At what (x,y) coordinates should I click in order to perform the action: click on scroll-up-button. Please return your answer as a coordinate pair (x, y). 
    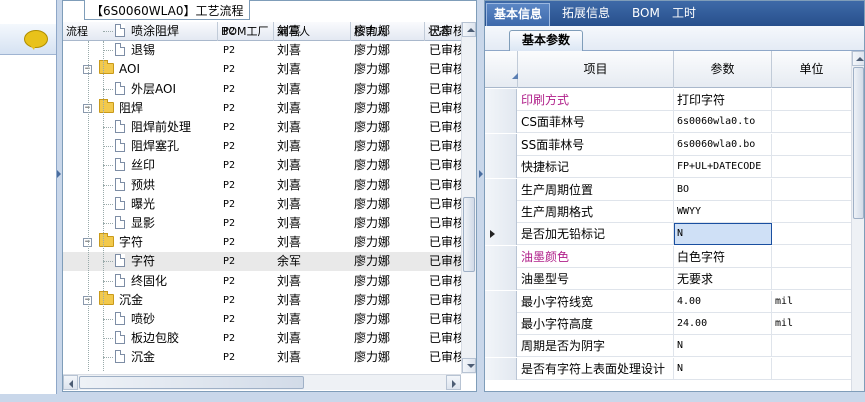
    Looking at the image, I should click on (469, 29).